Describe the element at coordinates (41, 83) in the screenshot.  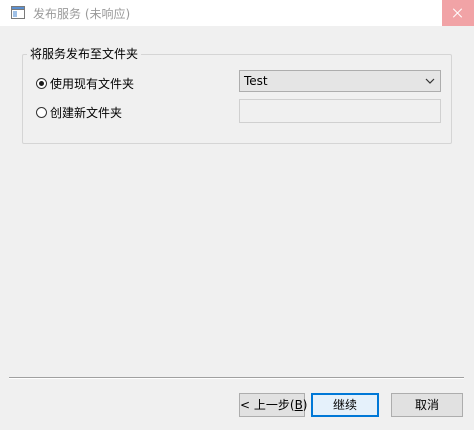
I see `radio-existing-folder-indicator` at that location.